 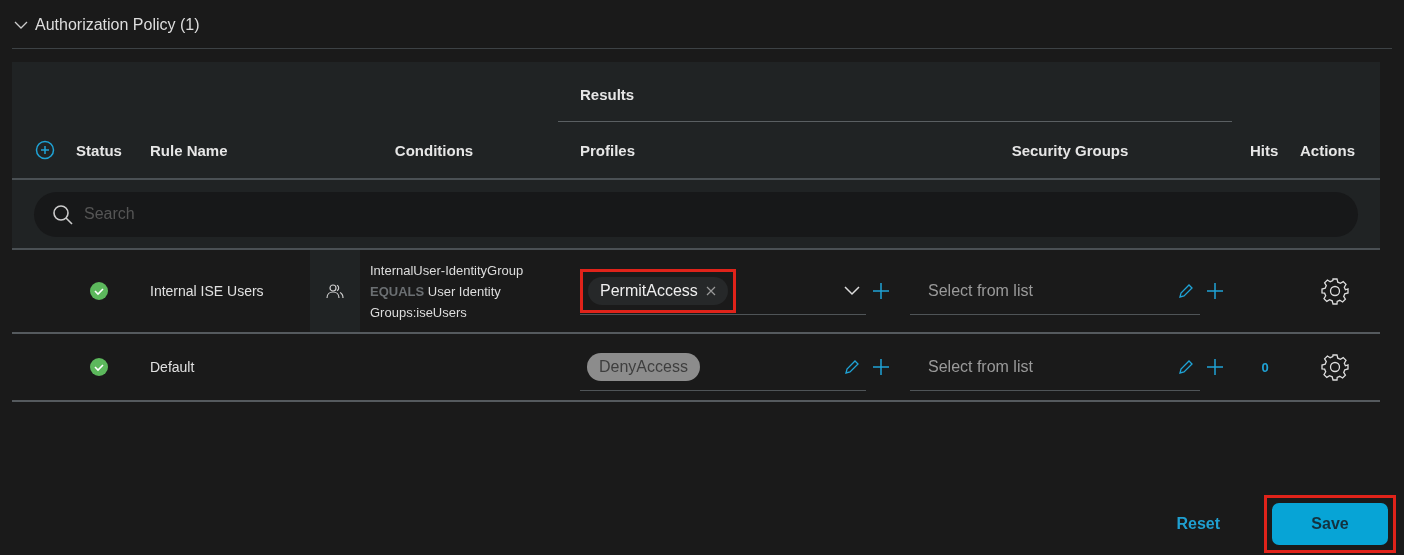 What do you see at coordinates (852, 290) in the screenshot?
I see `chevron-down-icon` at bounding box center [852, 290].